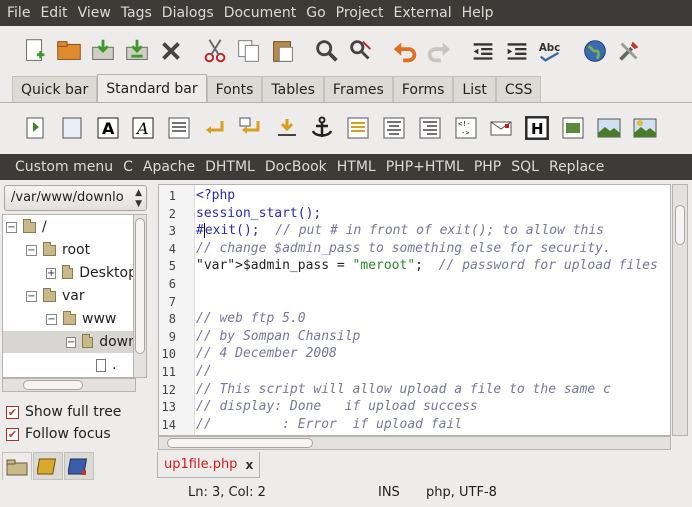 This screenshot has width=692, height=507. I want to click on preferences-button, so click(629, 51).